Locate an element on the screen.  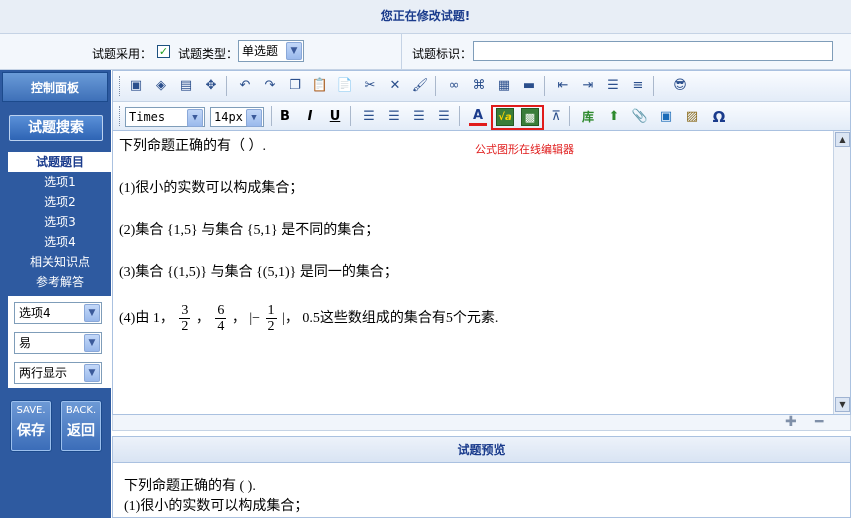
option-count-value: 选项4 is located at coordinates (35, 313).